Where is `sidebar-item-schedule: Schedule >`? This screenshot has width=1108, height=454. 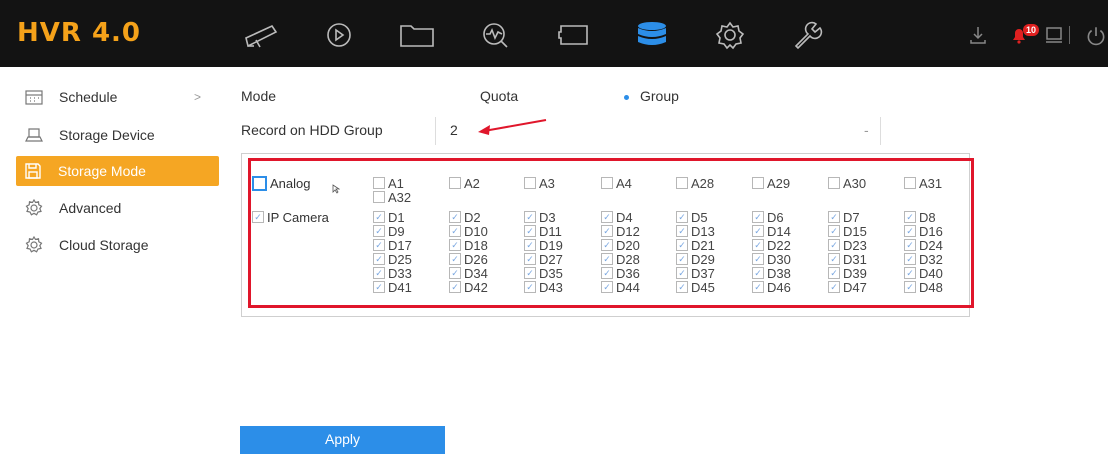
sidebar-item-schedule: Schedule > is located at coordinates (117, 97).